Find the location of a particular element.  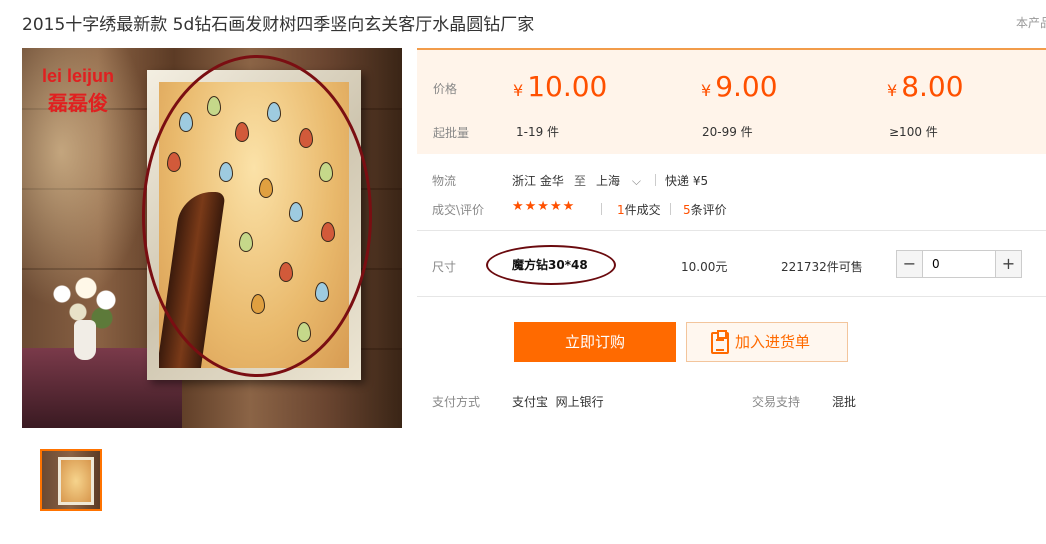

logistics-destination: 上海 ⌵ is located at coordinates (618, 180).